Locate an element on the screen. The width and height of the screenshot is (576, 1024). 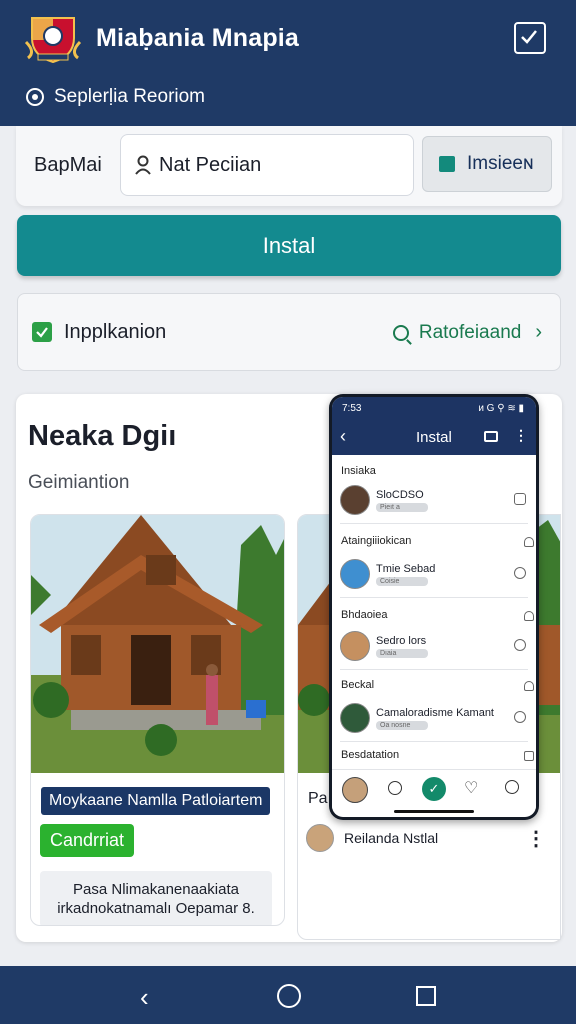
checkbox is located at coordinates (42, 332).